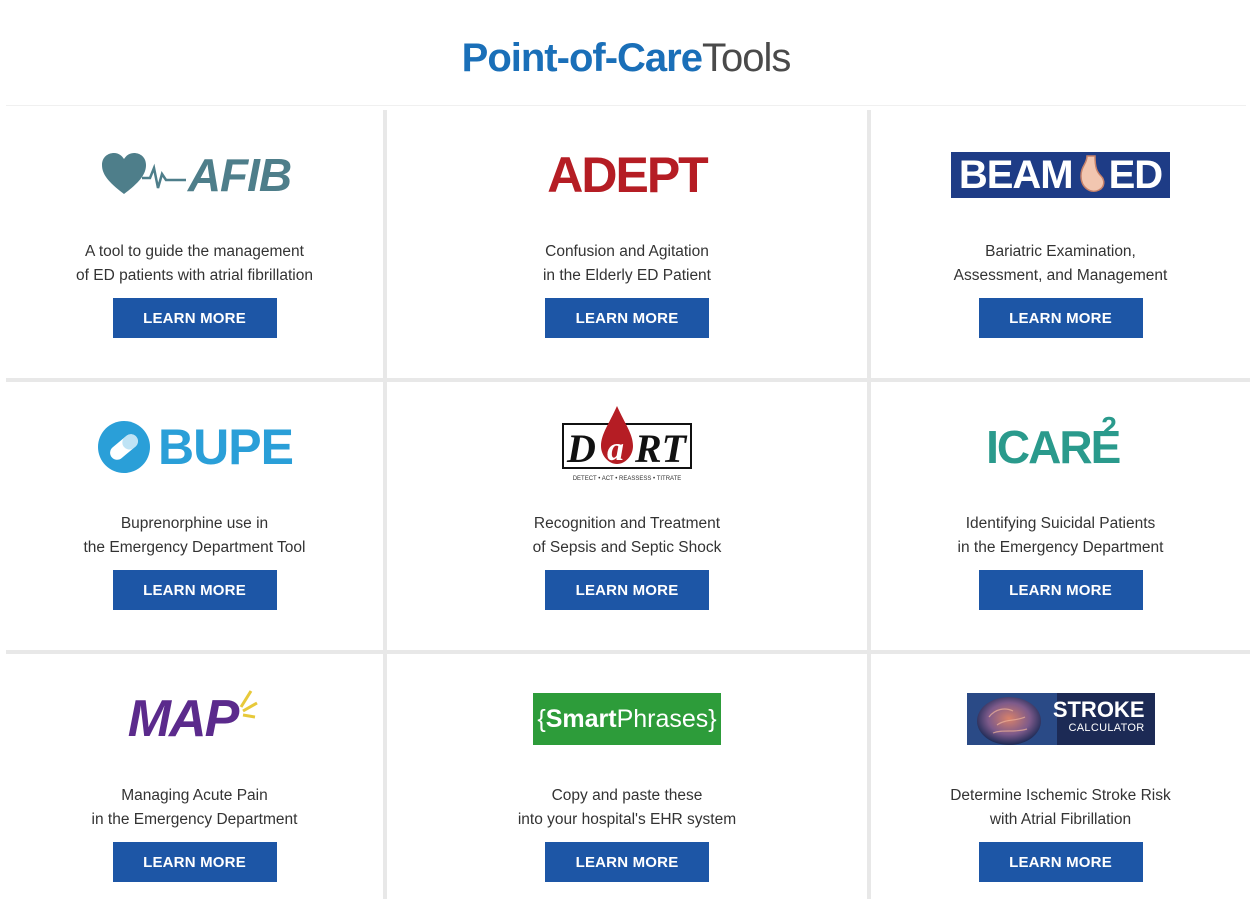  Describe the element at coordinates (1092, 173) in the screenshot. I see `stomach-icon` at that location.